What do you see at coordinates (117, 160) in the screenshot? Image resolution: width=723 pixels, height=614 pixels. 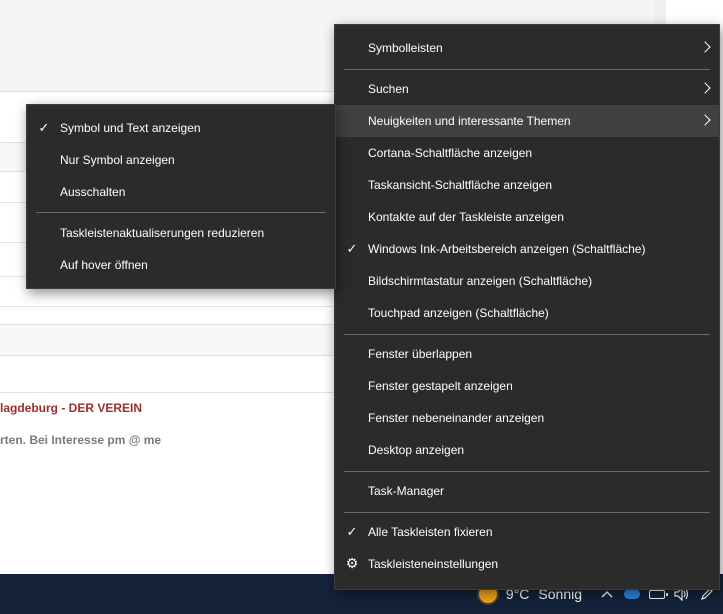 I see `menu-item-label: Nur Symbol anzeigen` at bounding box center [117, 160].